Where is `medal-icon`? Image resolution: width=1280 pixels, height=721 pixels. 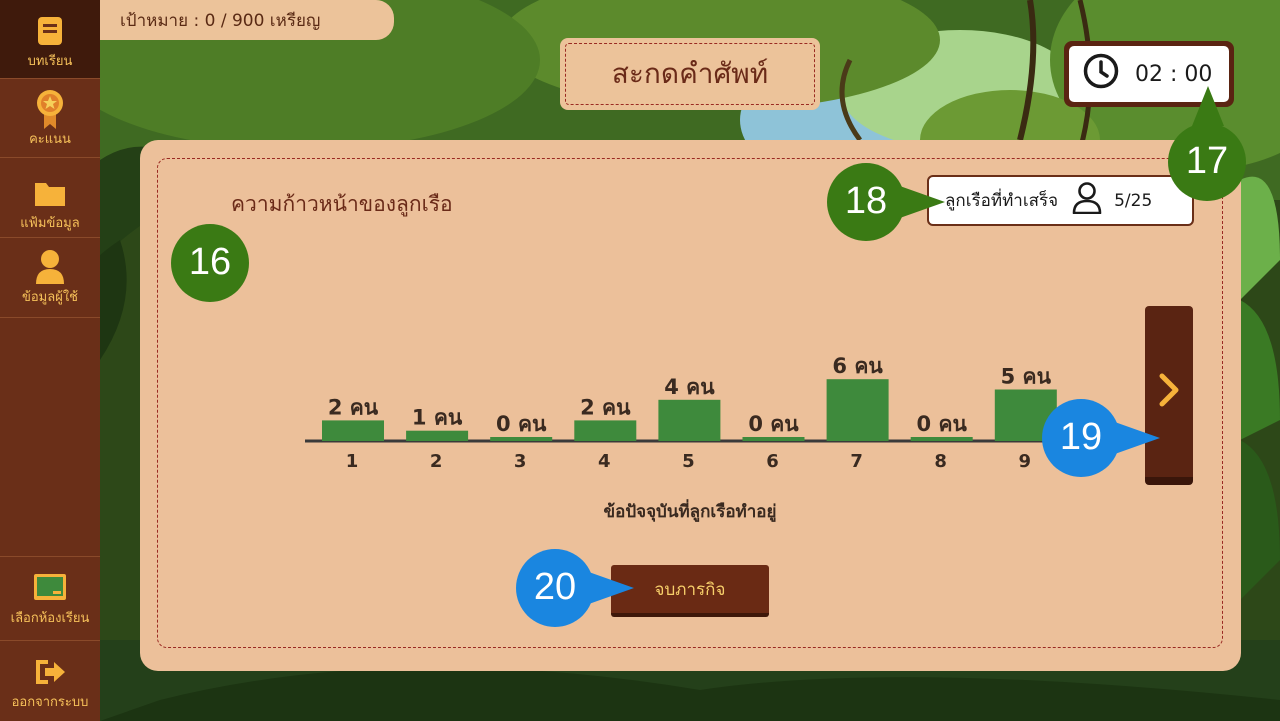 medal-icon is located at coordinates (50, 109).